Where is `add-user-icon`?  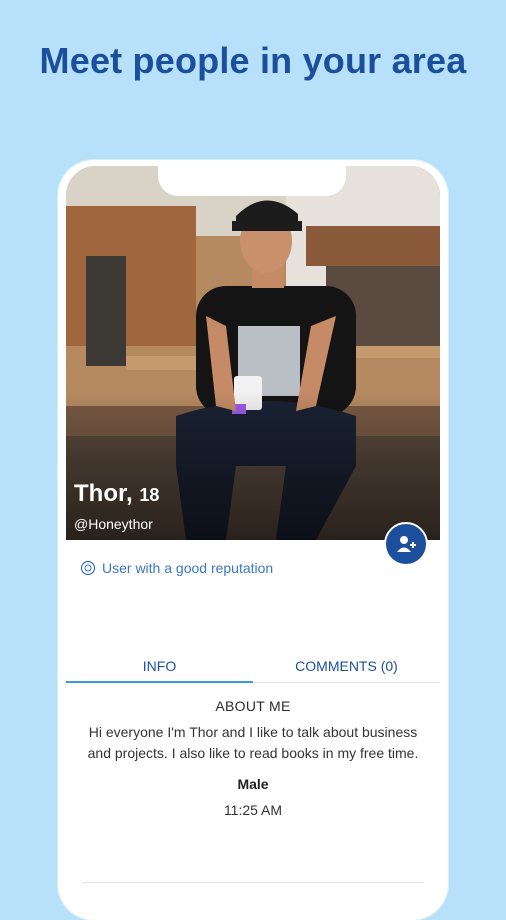 add-user-icon is located at coordinates (406, 544).